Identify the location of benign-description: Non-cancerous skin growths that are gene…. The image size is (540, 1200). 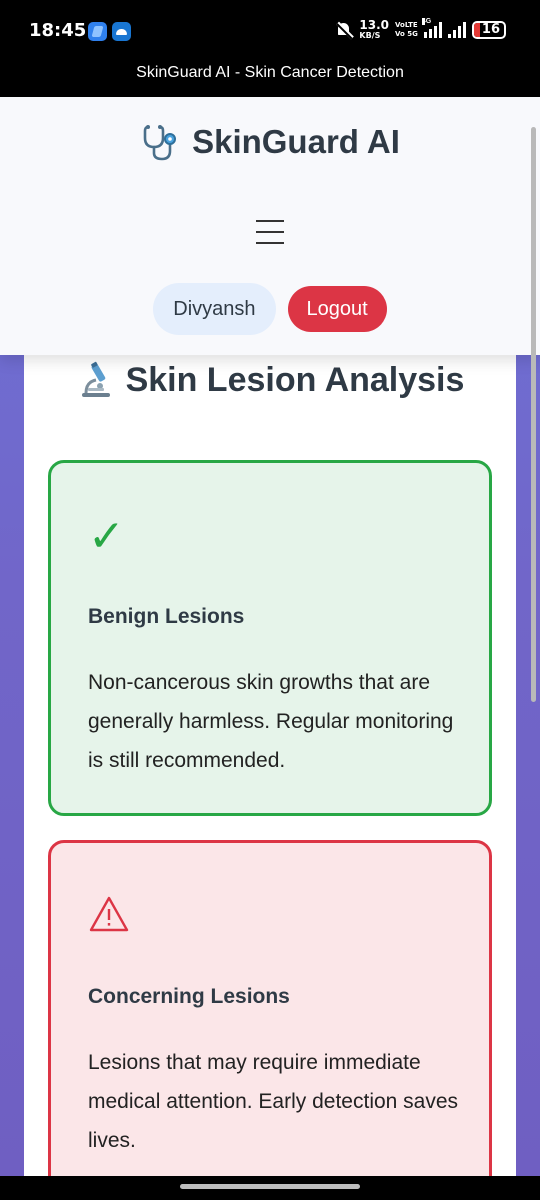
(271, 721).